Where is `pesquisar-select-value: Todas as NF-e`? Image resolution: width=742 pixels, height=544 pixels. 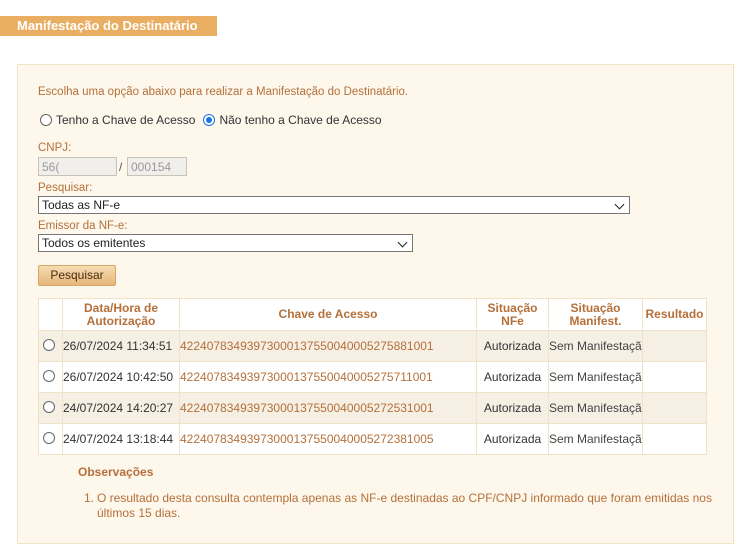
pesquisar-select-value: Todas as NF-e is located at coordinates (81, 205).